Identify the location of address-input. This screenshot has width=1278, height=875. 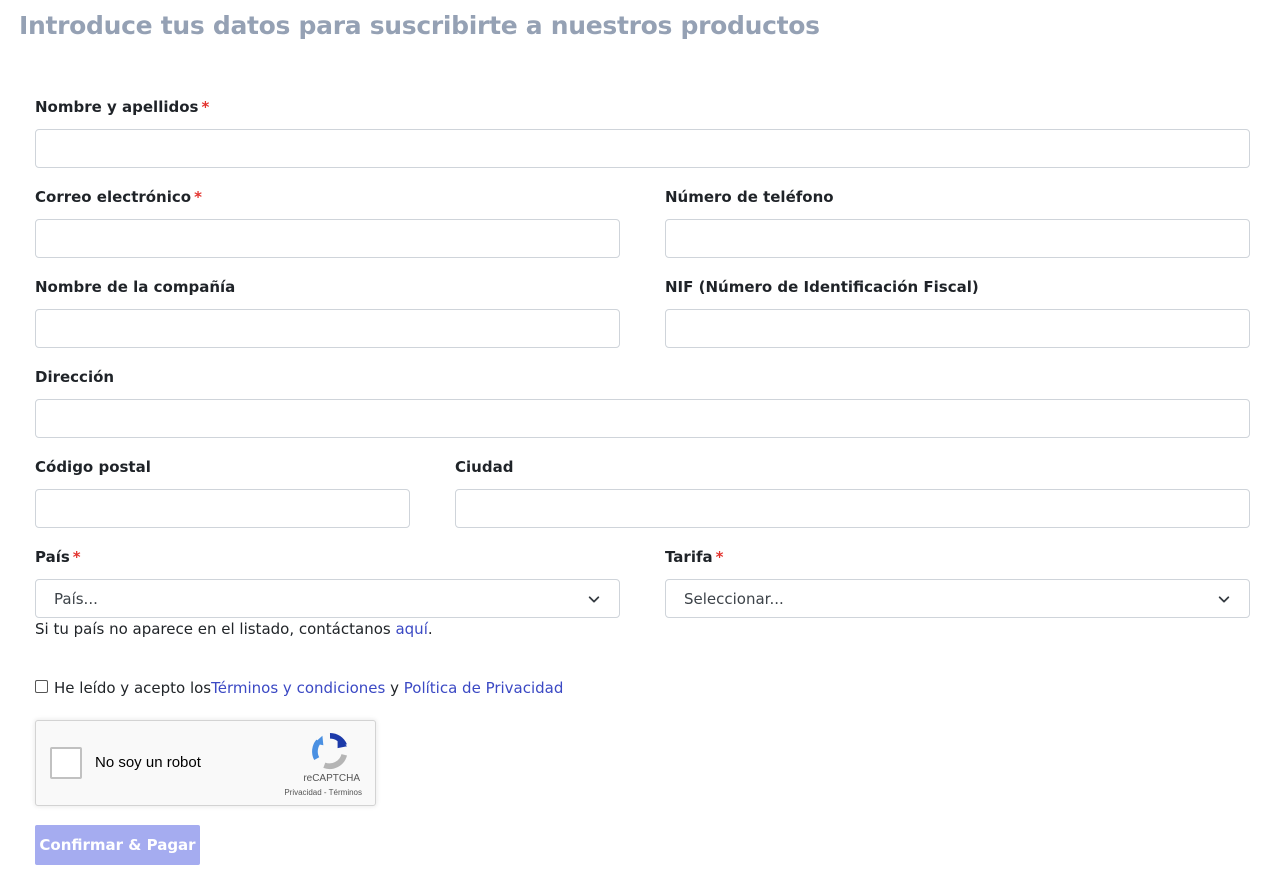
(642, 418).